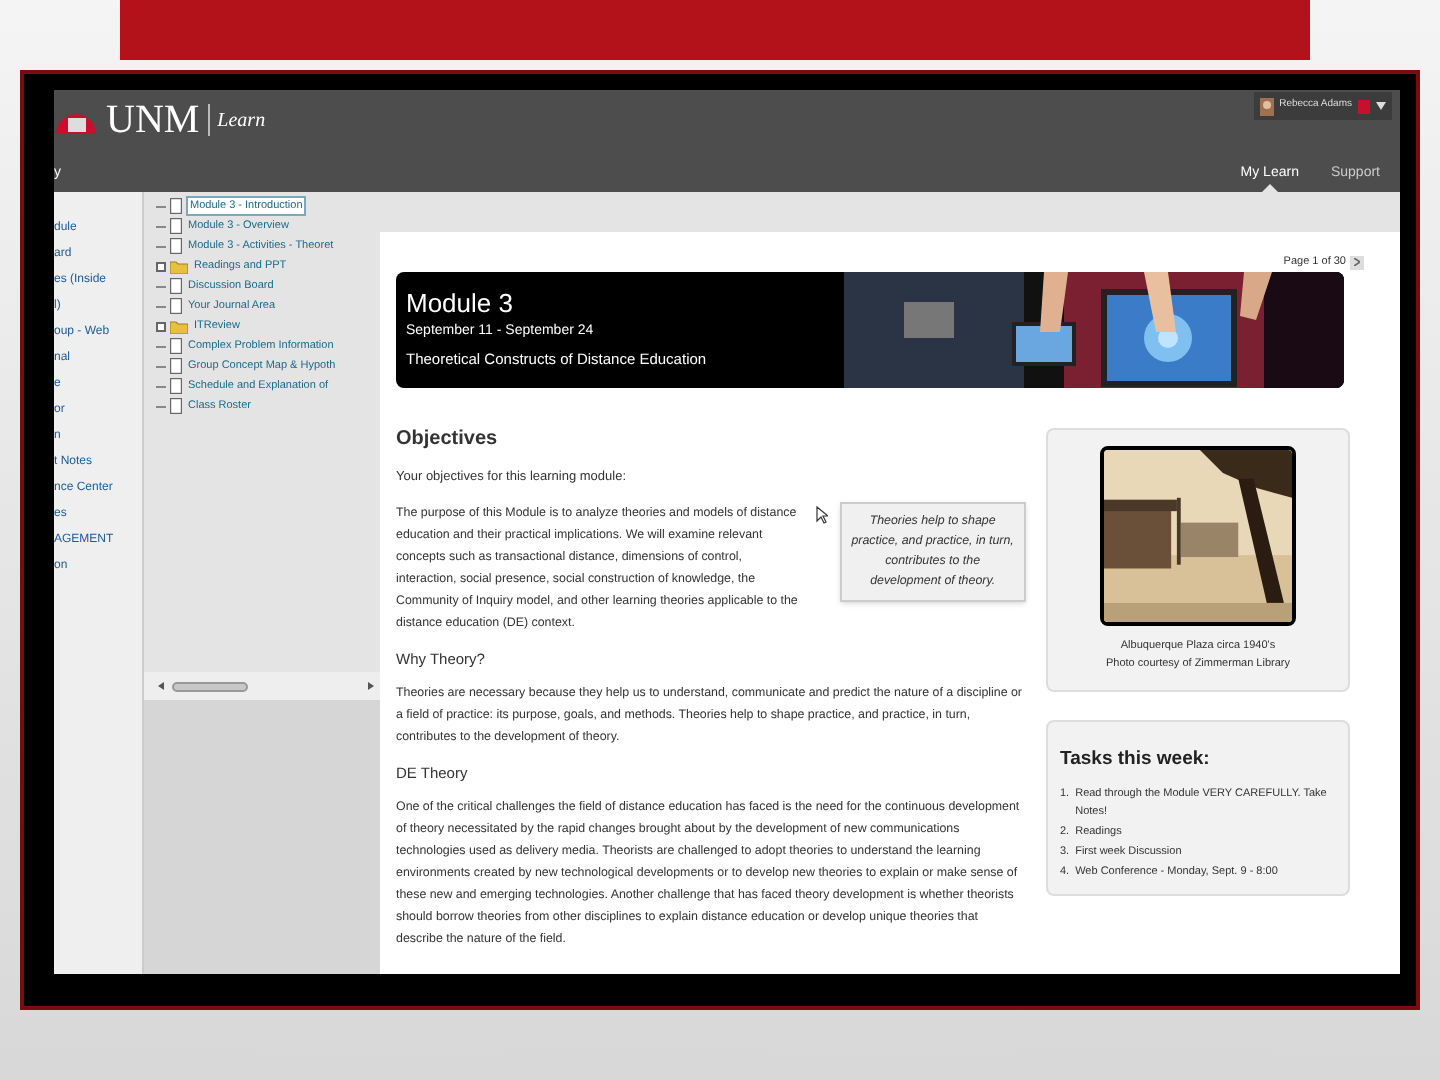  I want to click on section-heading: Objectives, so click(448, 440).